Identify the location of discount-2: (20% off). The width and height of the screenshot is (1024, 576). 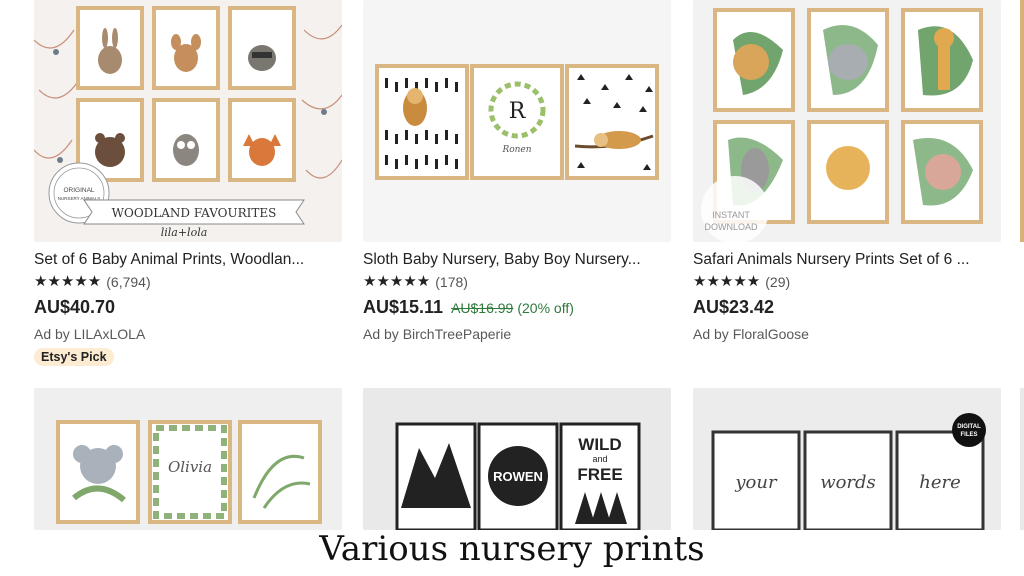
(545, 308).